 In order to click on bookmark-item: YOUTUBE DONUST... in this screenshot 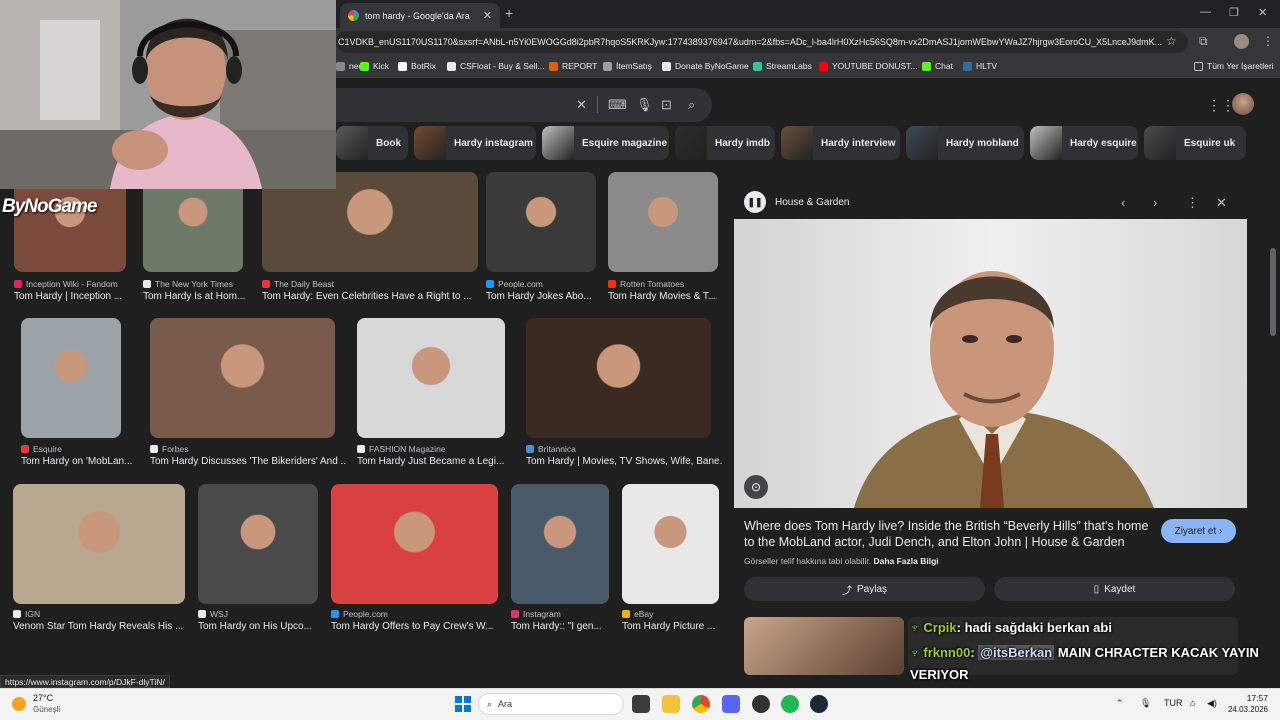, I will do `click(868, 66)`.